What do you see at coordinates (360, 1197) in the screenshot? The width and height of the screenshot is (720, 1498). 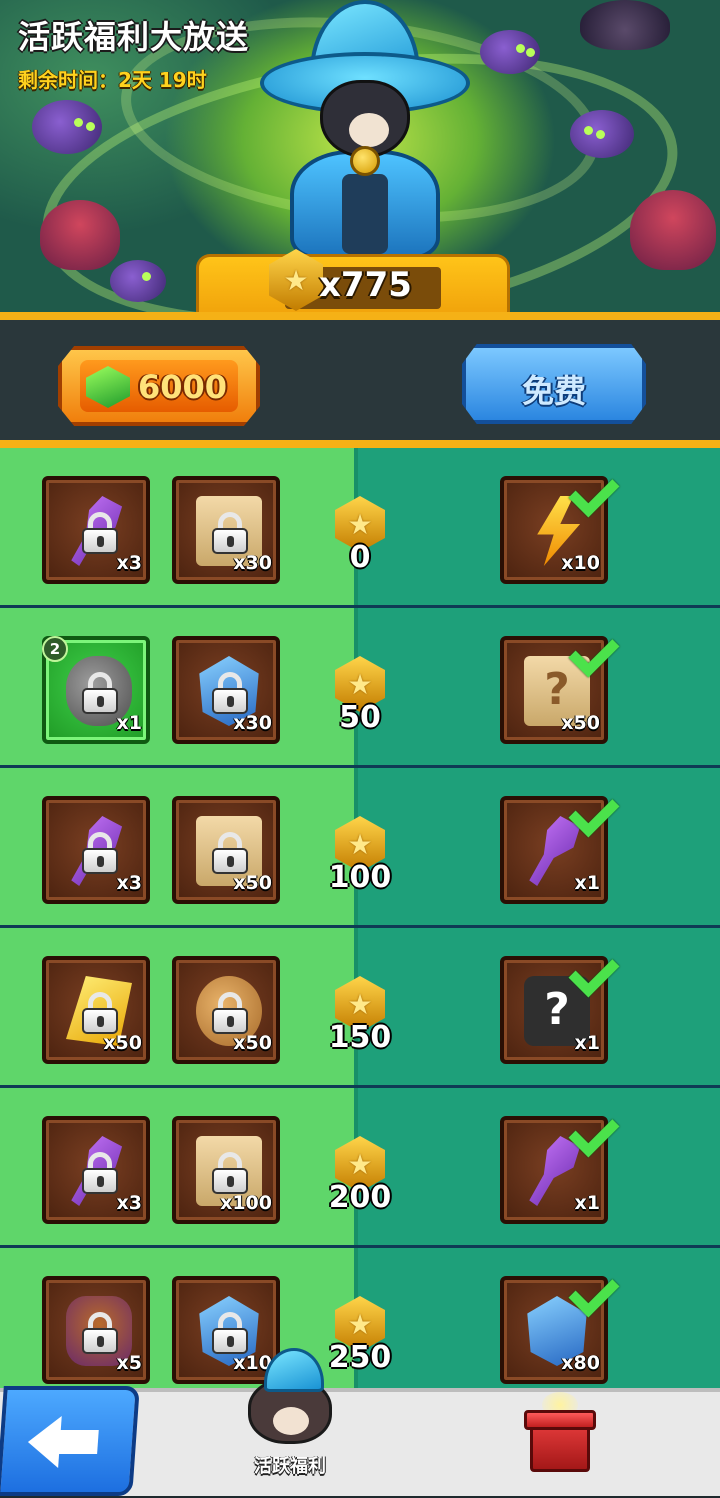 I see `level-threshold: 200` at bounding box center [360, 1197].